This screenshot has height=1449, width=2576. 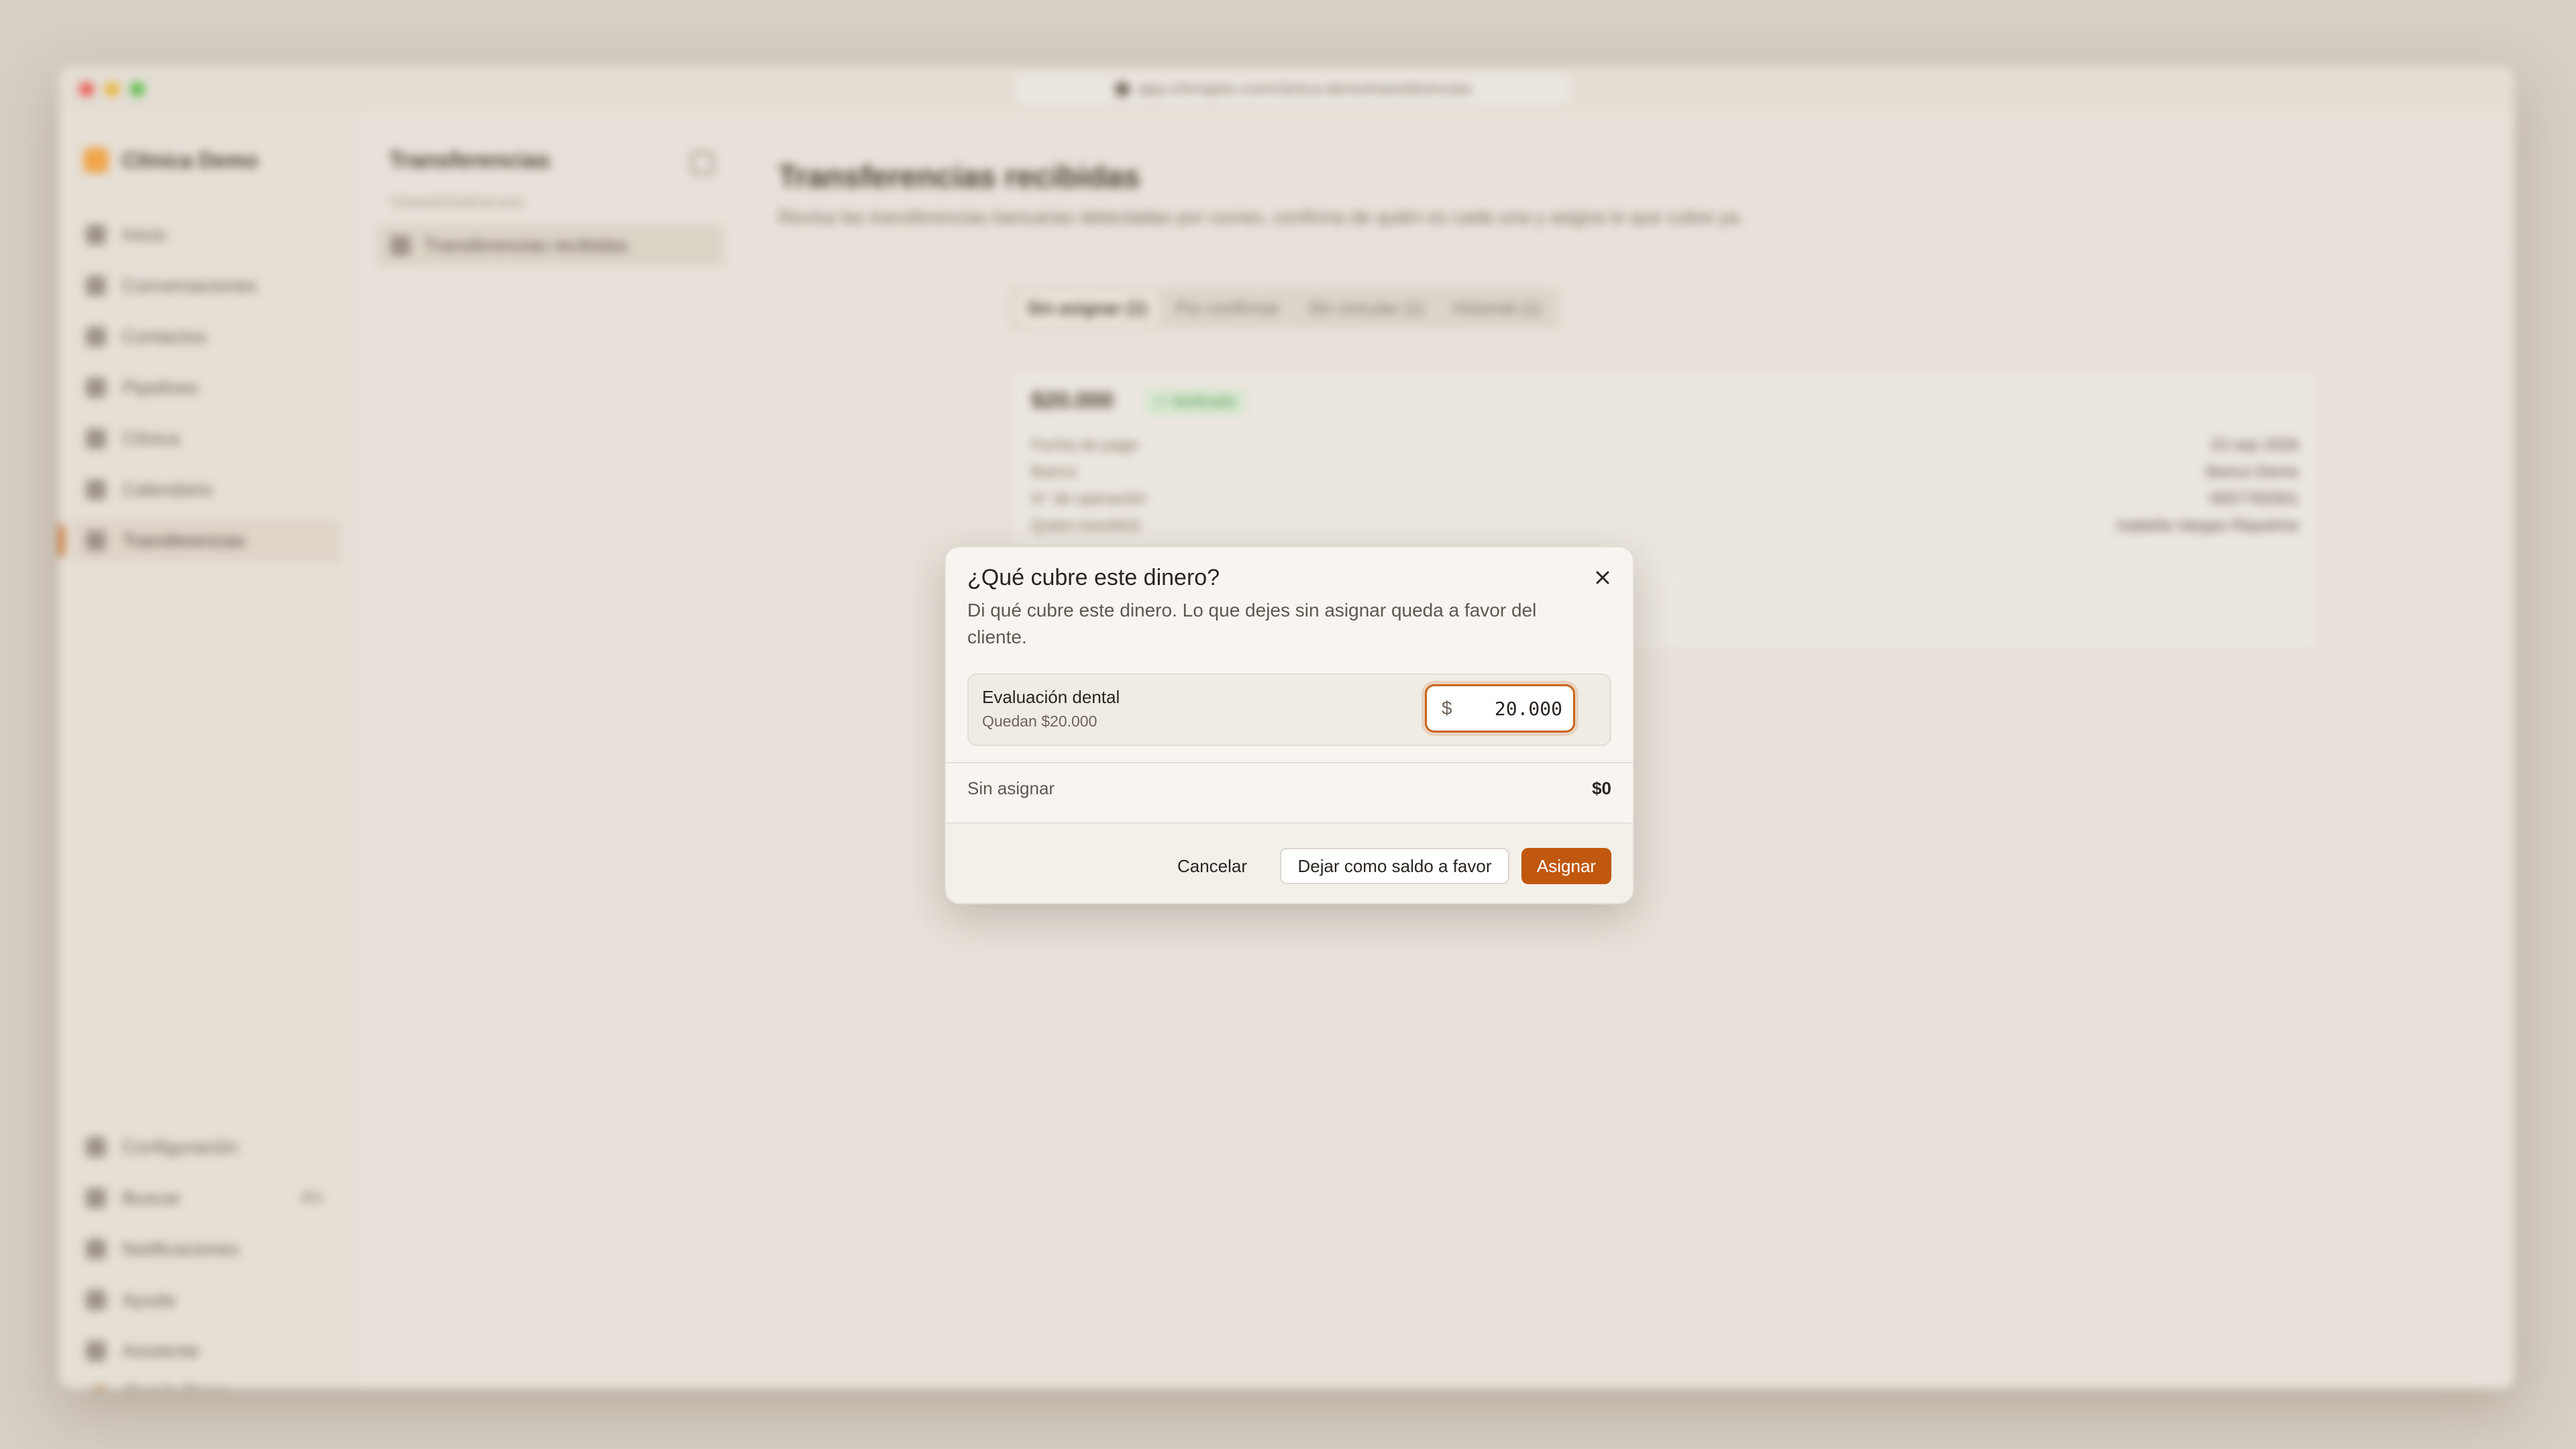 I want to click on tab-por-confirmar: Por confirmar, so click(x=1228, y=308).